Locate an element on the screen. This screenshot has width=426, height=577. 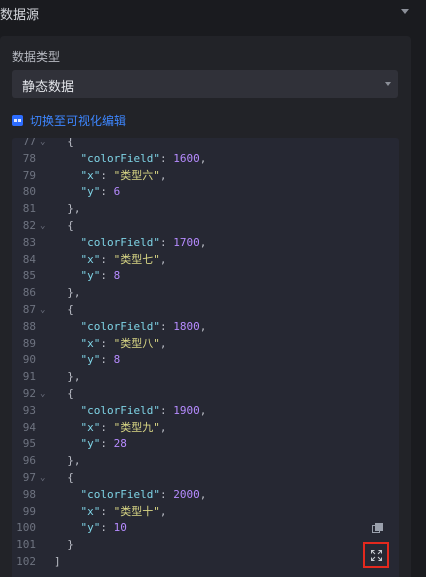
code-line: 84 "x": "类型七", is located at coordinates (205, 260).